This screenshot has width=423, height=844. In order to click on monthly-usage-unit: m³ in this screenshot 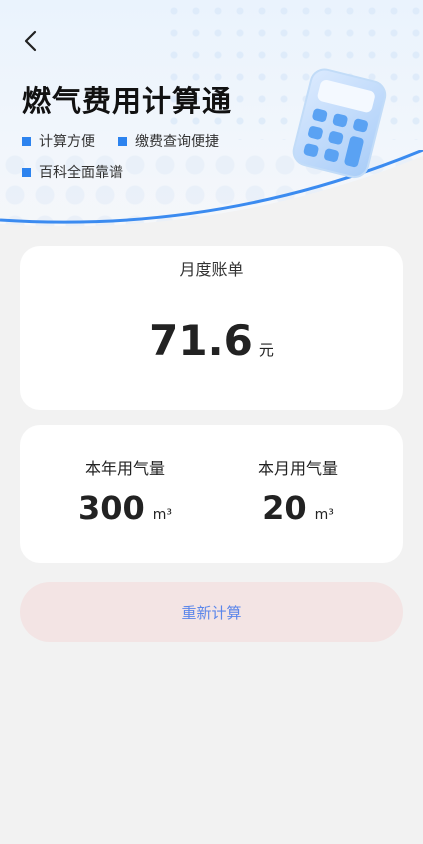, I will do `click(324, 515)`.